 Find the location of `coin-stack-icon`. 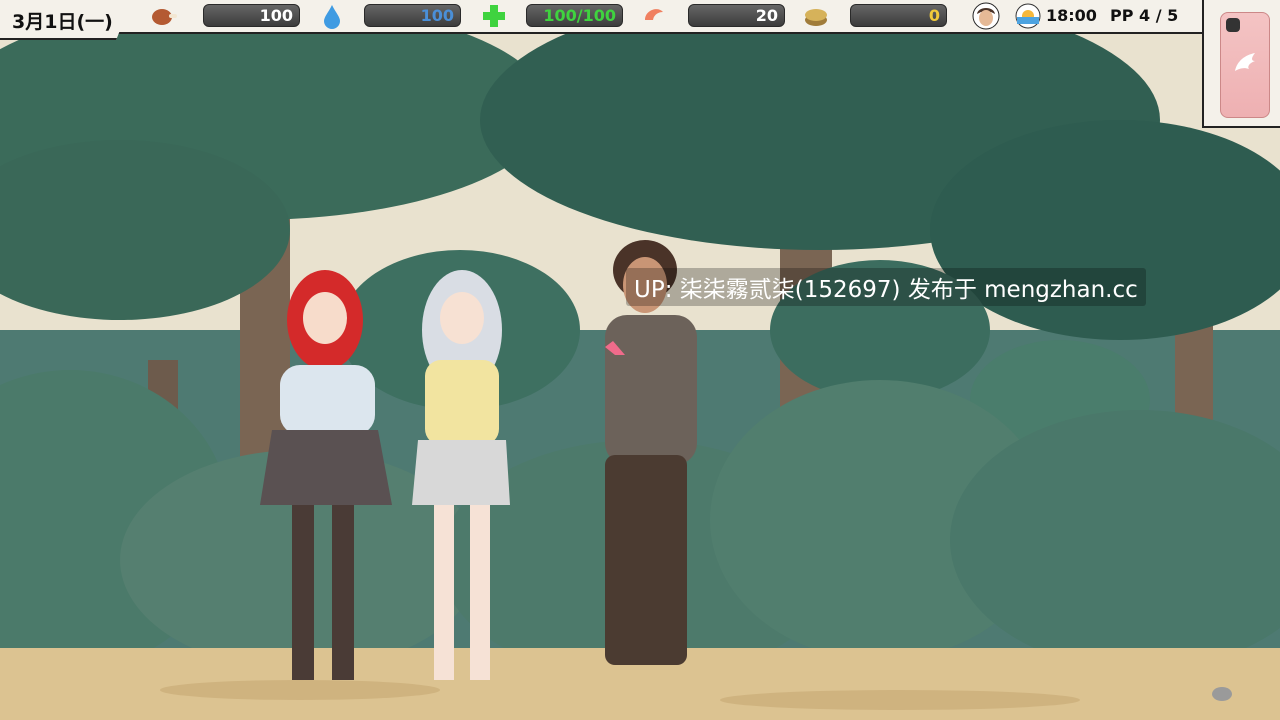

coin-stack-icon is located at coordinates (816, 17).